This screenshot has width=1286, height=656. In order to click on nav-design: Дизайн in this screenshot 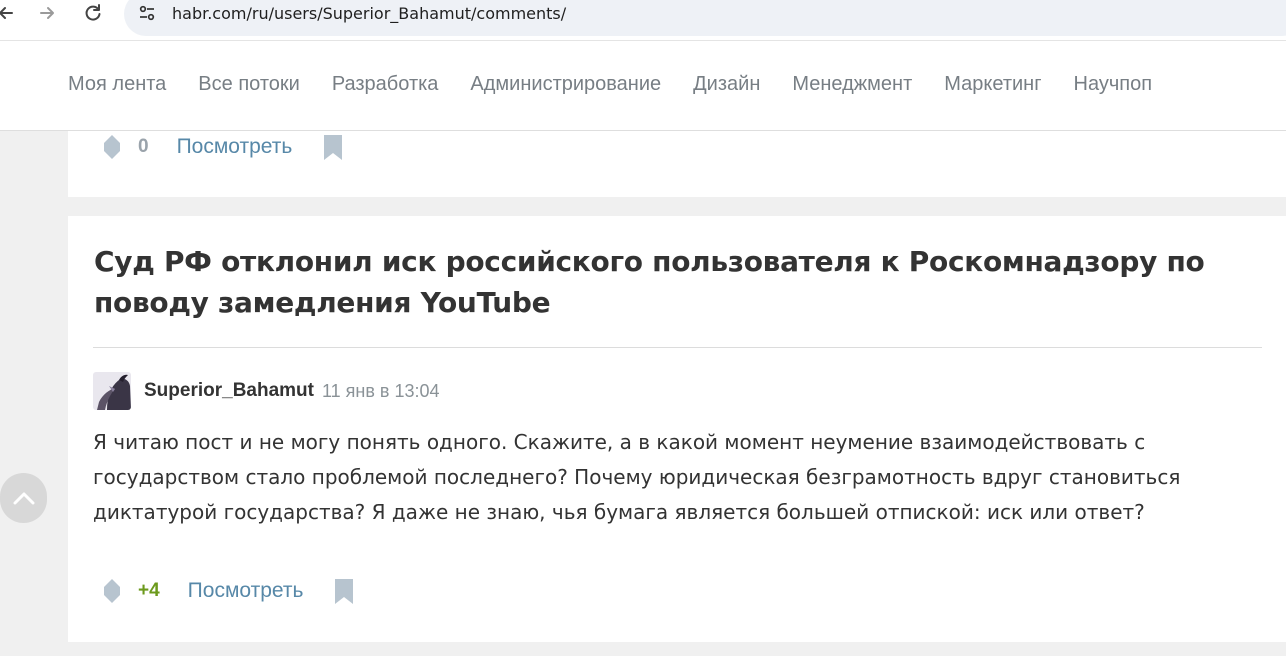, I will do `click(726, 84)`.